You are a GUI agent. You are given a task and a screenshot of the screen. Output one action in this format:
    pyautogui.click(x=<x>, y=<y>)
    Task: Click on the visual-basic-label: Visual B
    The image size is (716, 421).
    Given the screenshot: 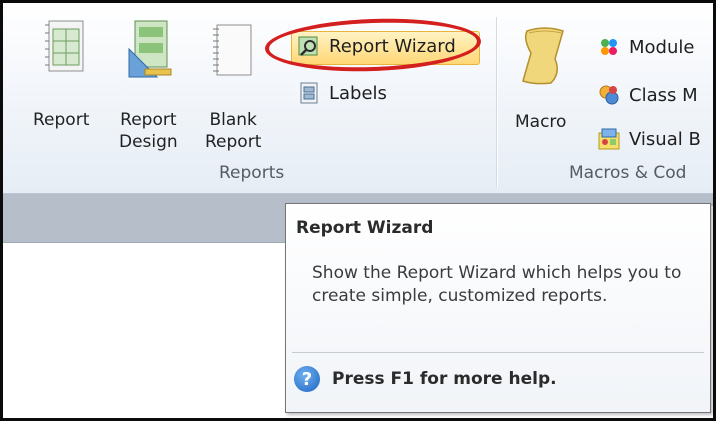 What is the action you would take?
    pyautogui.click(x=665, y=139)
    